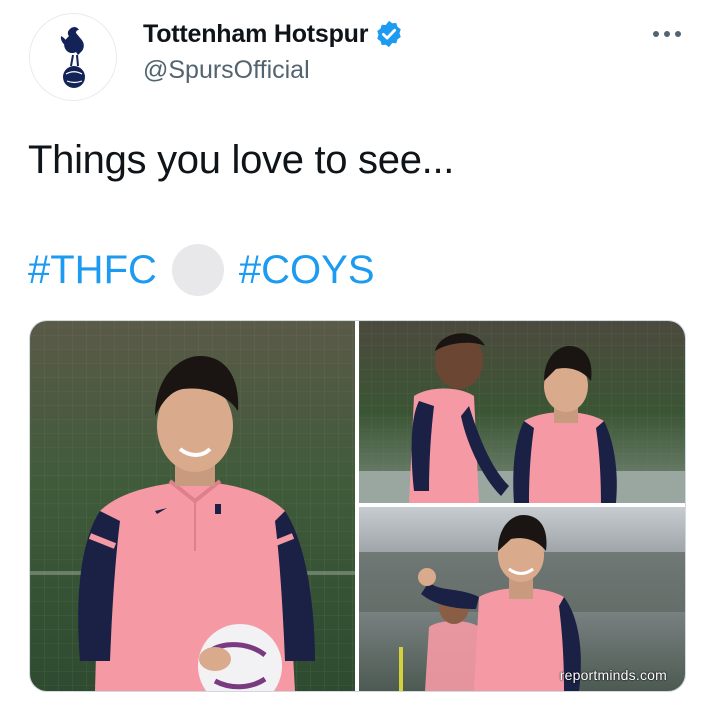 The height and width of the screenshot is (716, 716). What do you see at coordinates (92, 270) in the screenshot?
I see `hashtag-thfc-link: #THFC` at bounding box center [92, 270].